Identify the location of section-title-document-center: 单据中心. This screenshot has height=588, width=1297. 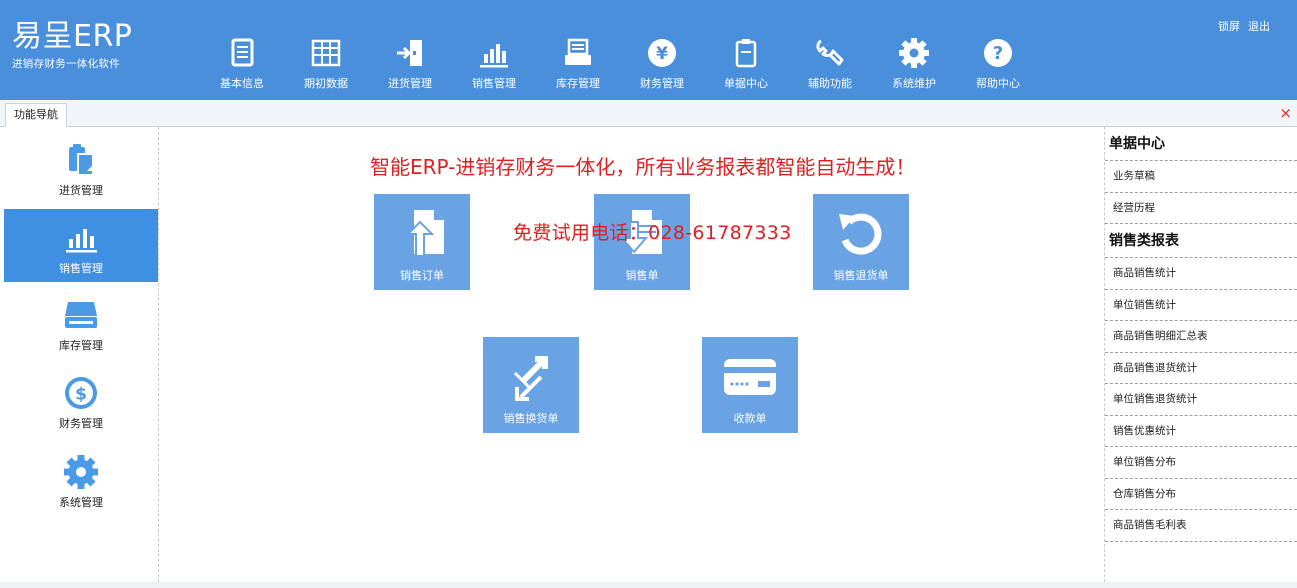
(1201, 144).